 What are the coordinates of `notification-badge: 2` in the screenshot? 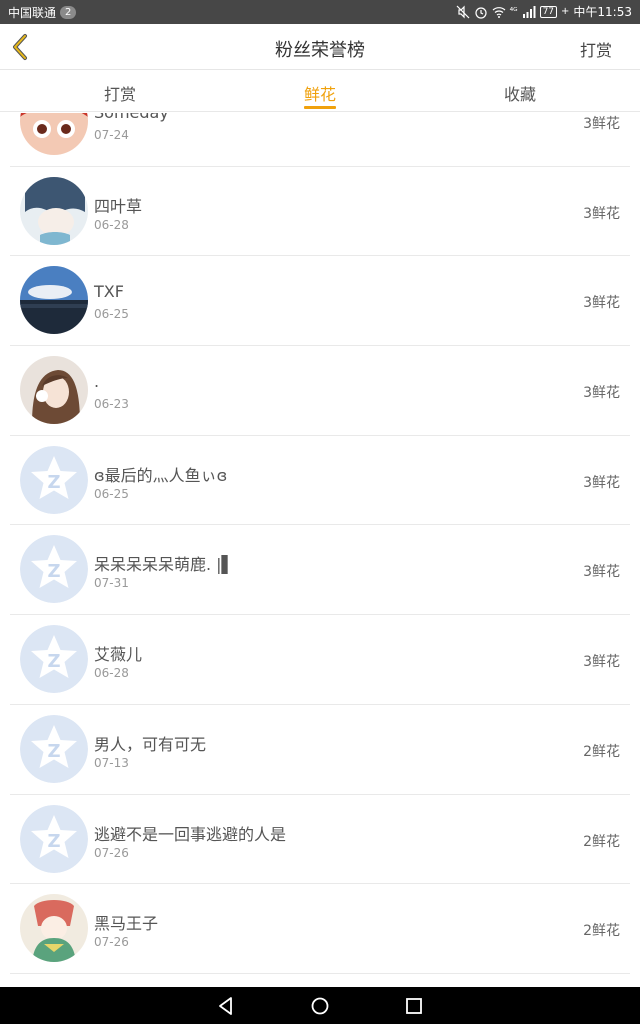 It's located at (68, 12).